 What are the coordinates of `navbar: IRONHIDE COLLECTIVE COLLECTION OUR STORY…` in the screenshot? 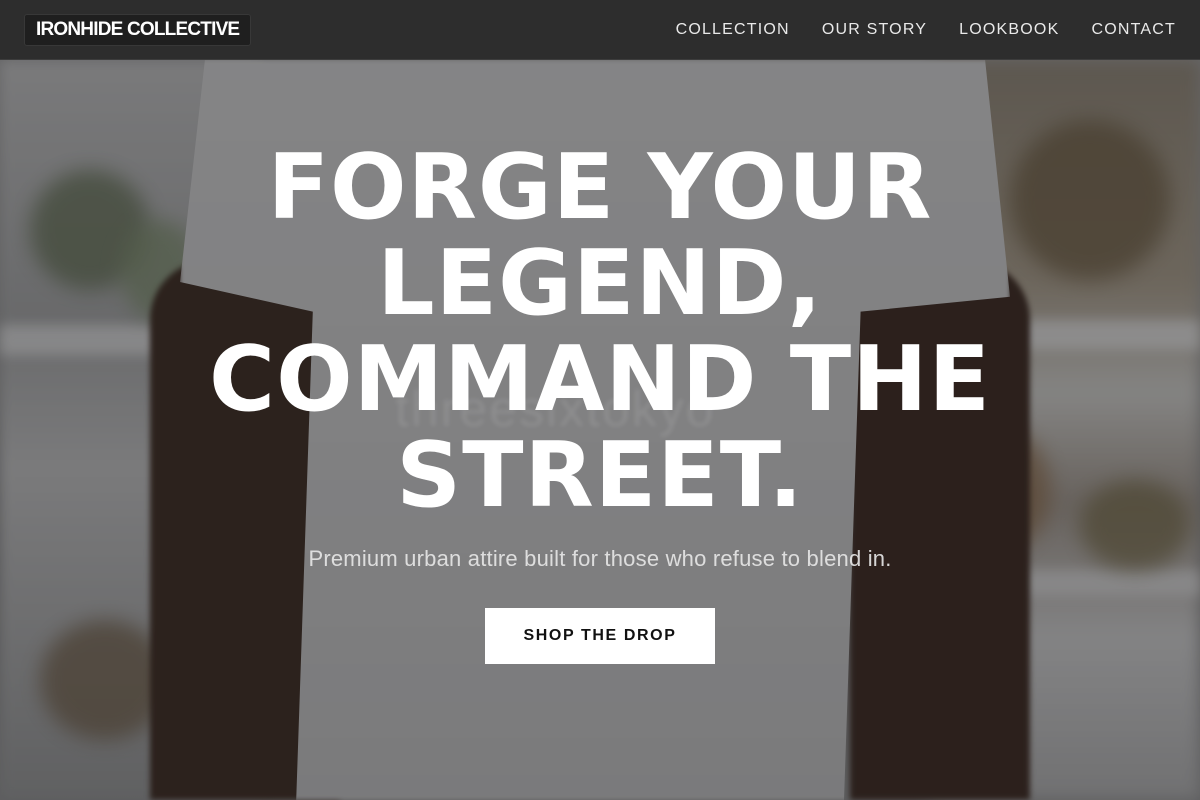 It's located at (600, 30).